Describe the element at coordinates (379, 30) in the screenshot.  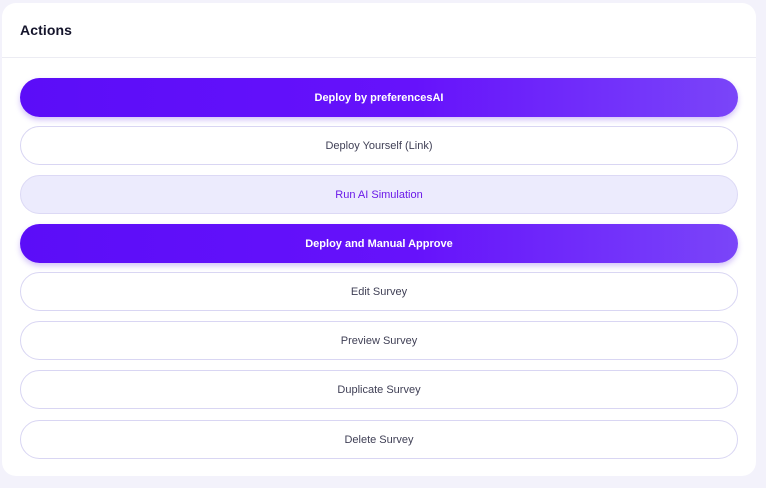
I see `actions-panel-header: Actions` at that location.